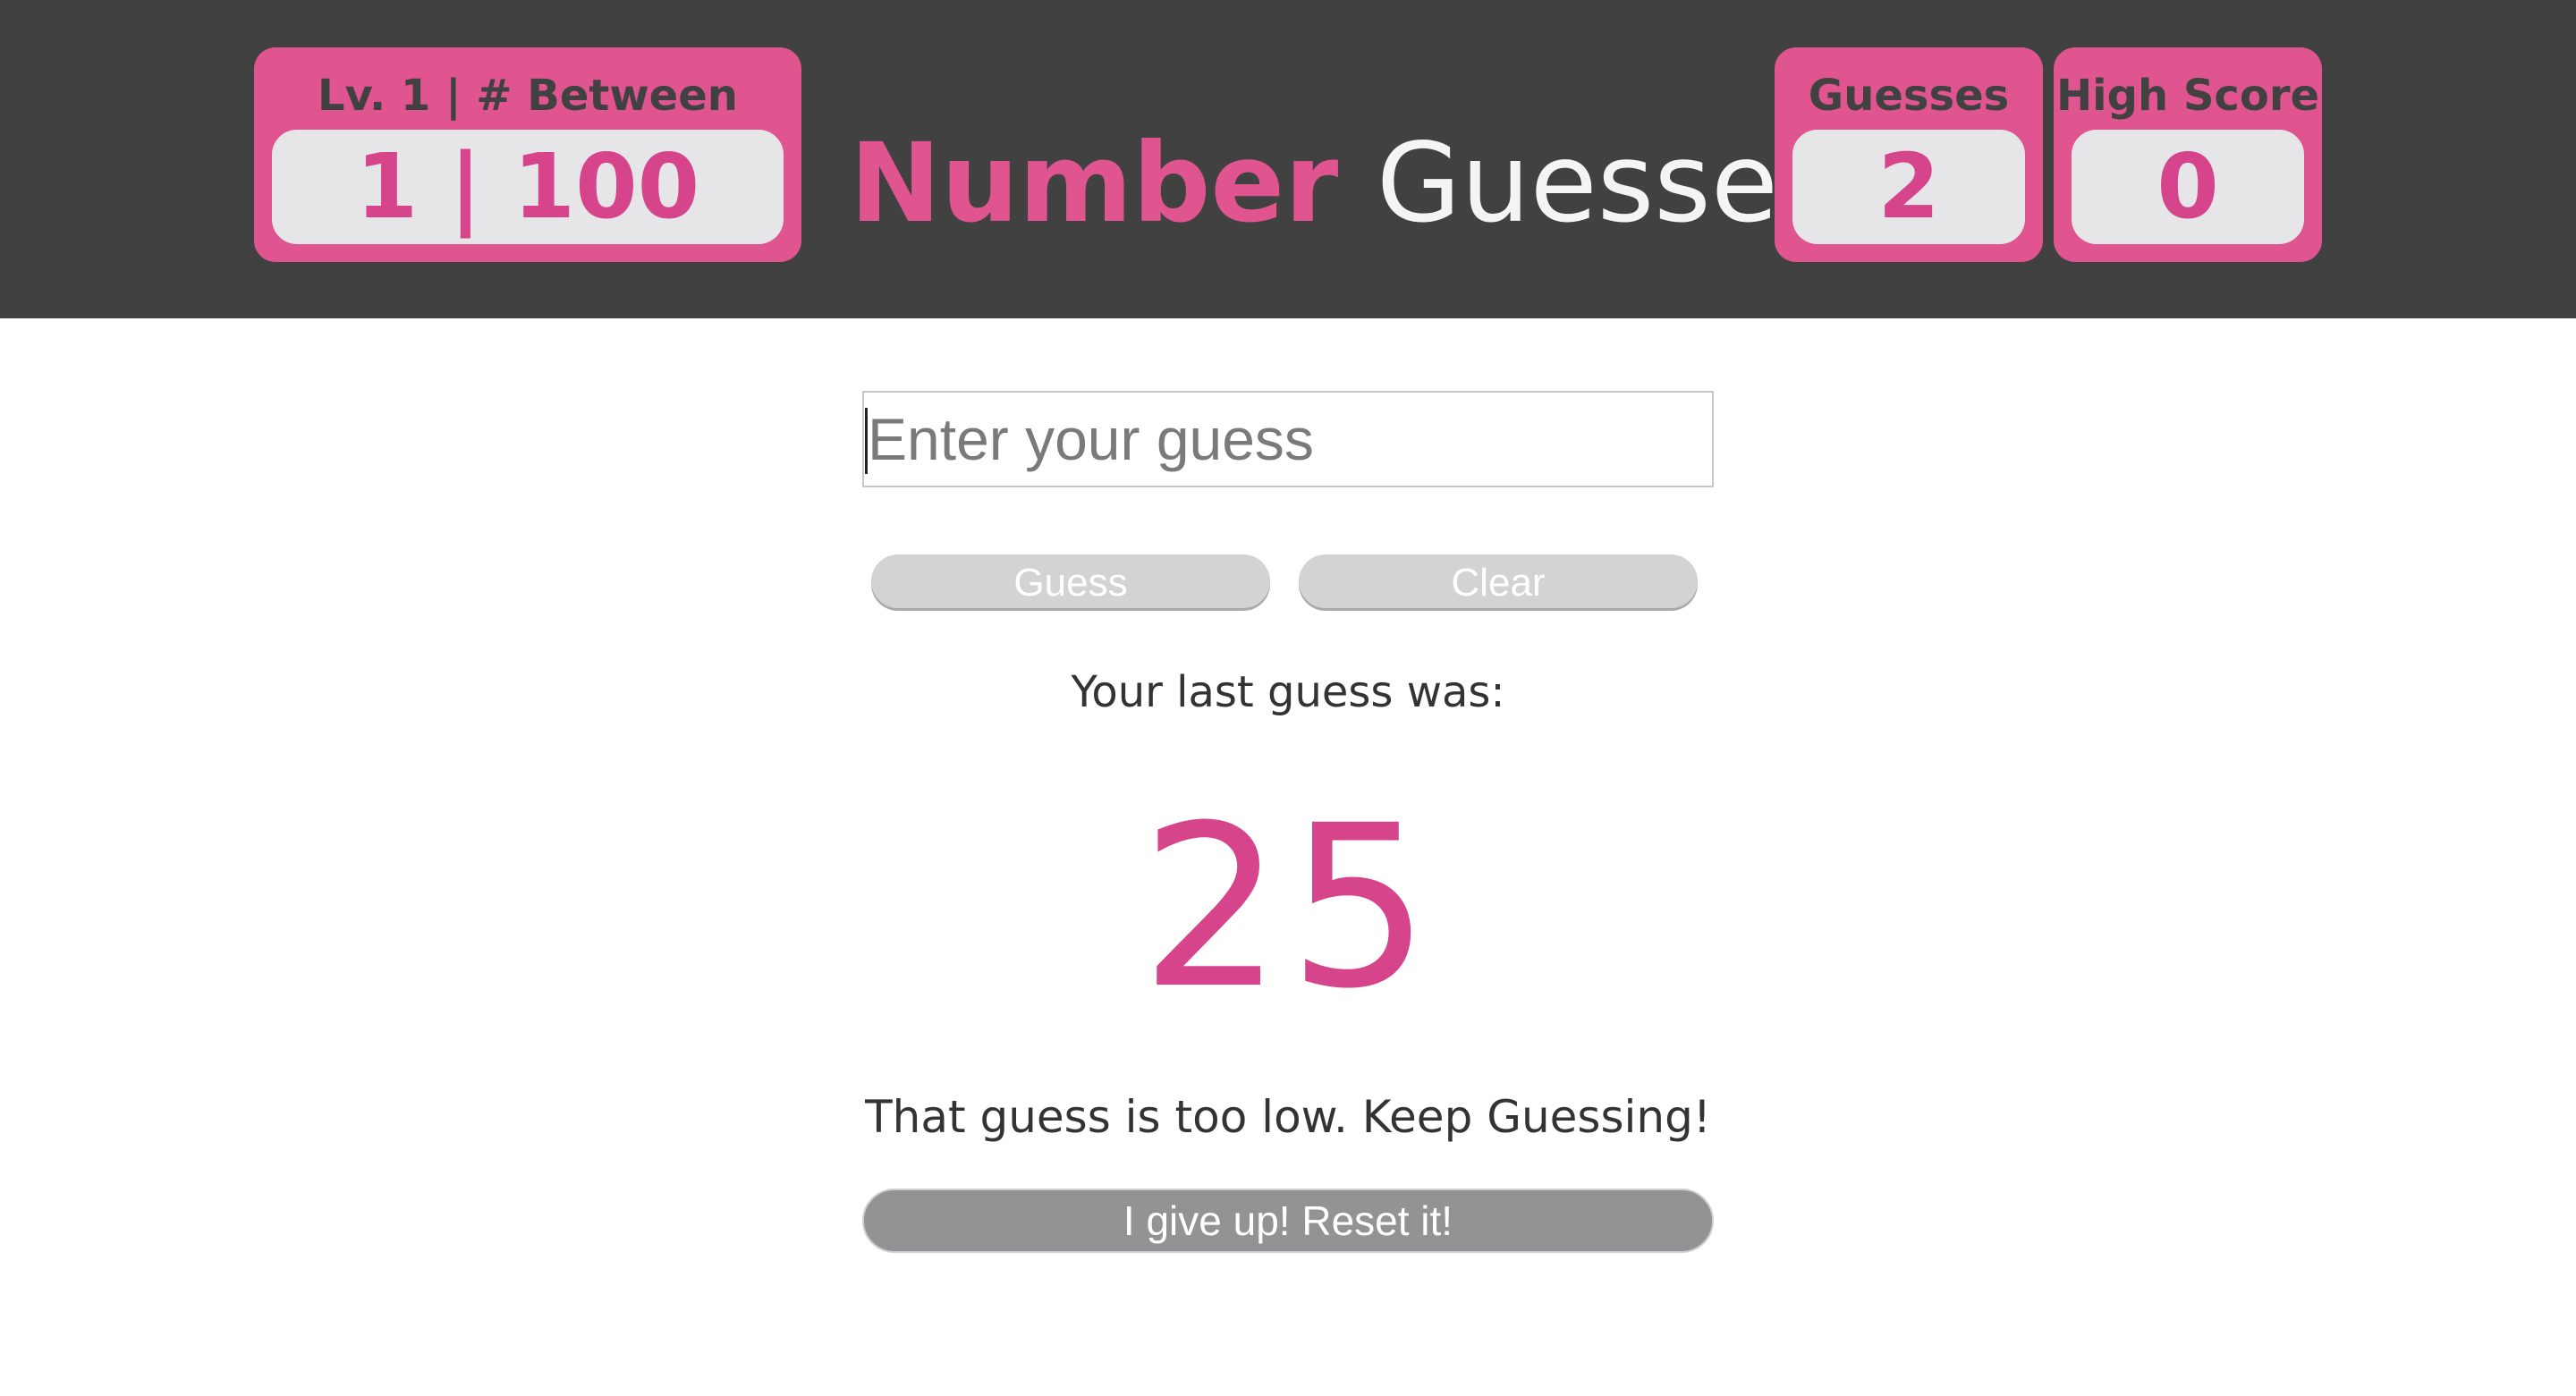 The height and width of the screenshot is (1396, 2576). I want to click on guess-input, so click(1288, 439).